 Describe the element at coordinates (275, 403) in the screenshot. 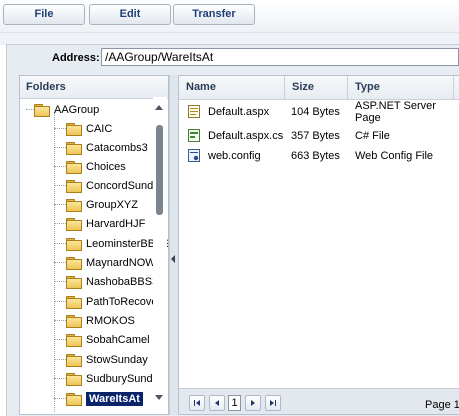

I see `last-bar` at that location.